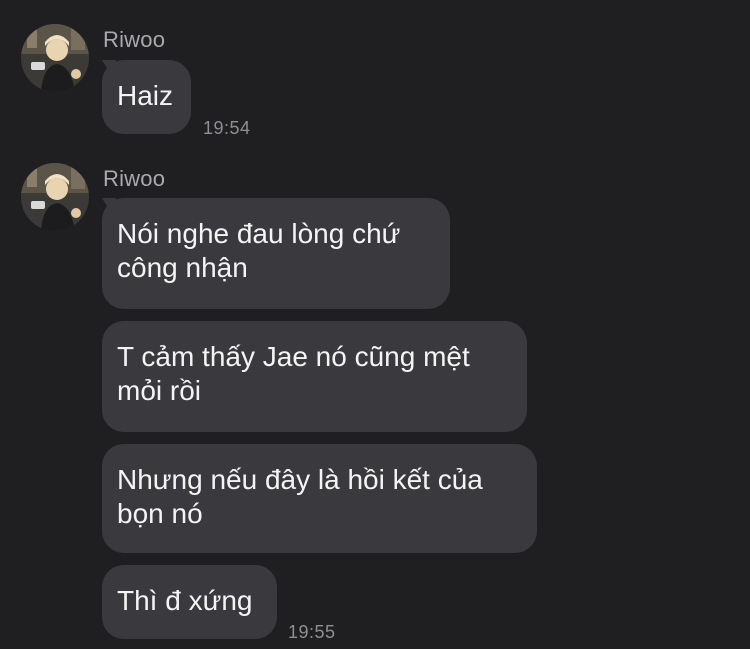 Image resolution: width=750 pixels, height=649 pixels. Describe the element at coordinates (276, 253) in the screenshot. I see `message-bubble: Nói nghe đau lòng chứ công nhận` at that location.